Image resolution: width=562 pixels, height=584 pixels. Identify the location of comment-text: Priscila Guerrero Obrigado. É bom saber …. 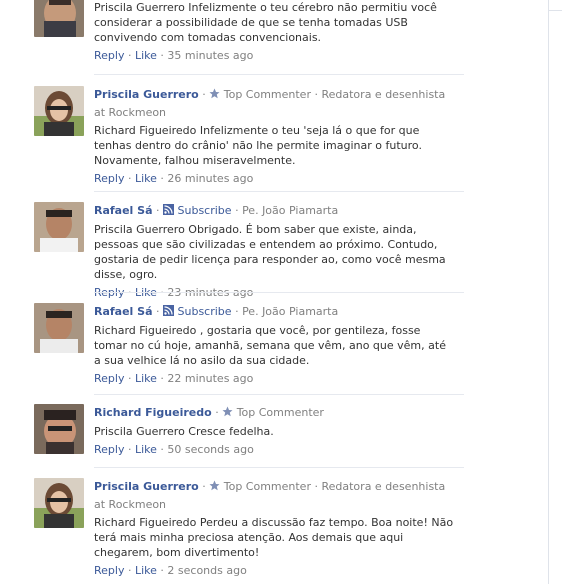
(270, 252).